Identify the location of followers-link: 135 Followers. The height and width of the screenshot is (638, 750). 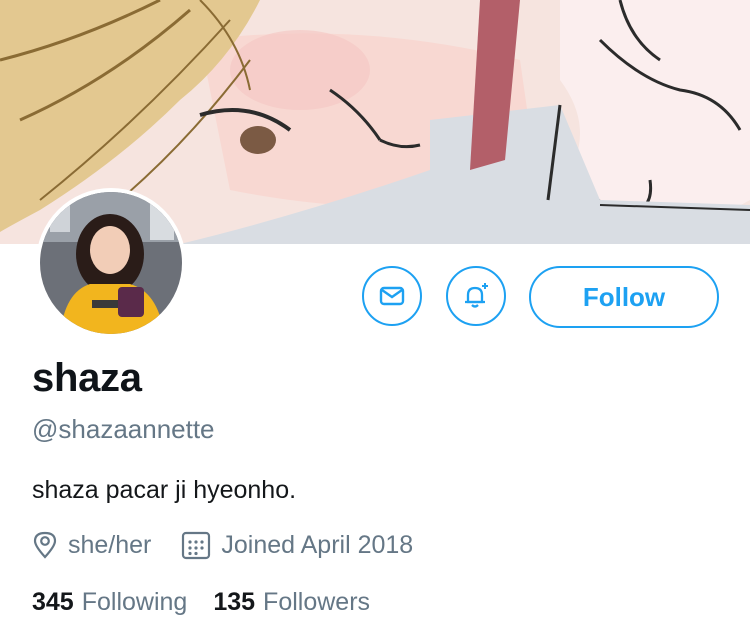
(291, 602).